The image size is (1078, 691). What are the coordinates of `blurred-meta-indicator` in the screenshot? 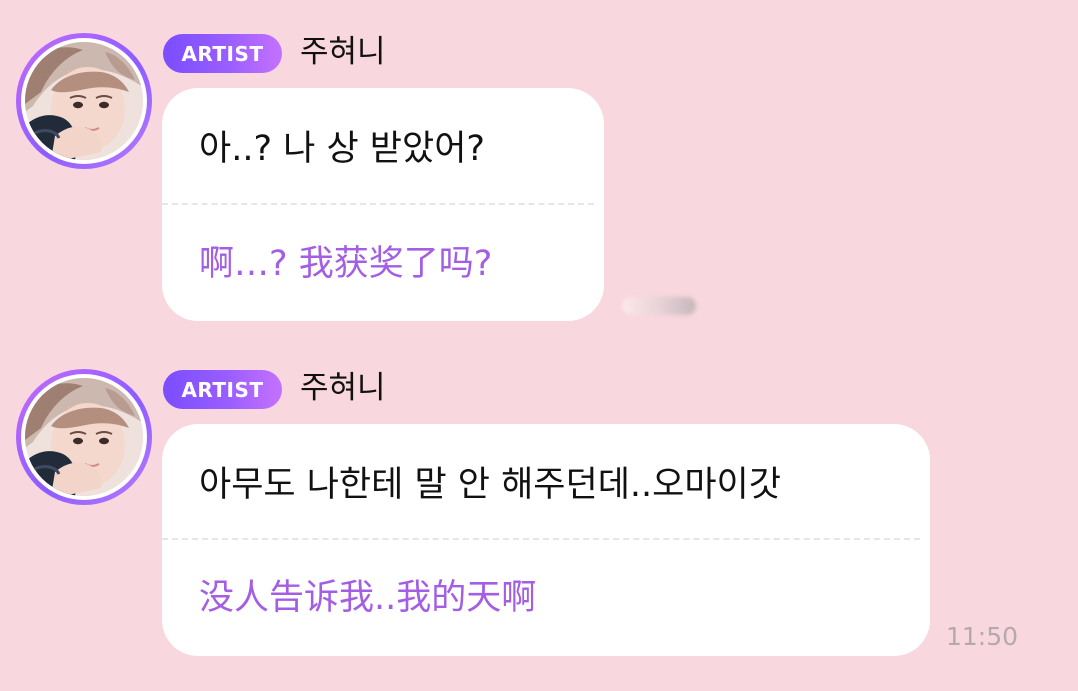 It's located at (659, 306).